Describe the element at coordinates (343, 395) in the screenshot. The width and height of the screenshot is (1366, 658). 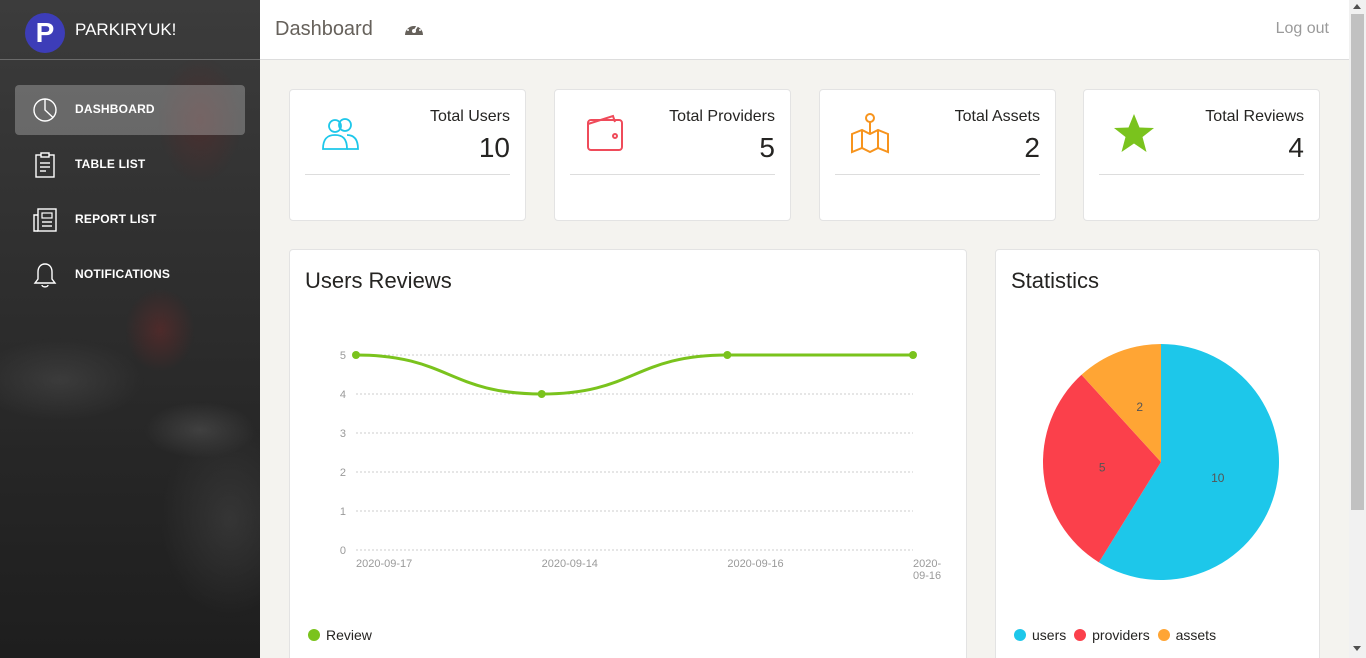
I see `y-tick-label: 4` at that location.